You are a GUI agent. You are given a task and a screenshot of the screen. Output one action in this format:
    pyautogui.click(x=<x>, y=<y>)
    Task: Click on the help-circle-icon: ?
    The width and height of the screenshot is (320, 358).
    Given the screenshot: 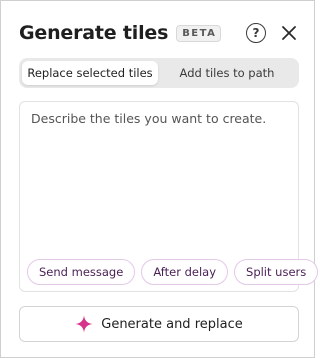 What is the action you would take?
    pyautogui.click(x=256, y=33)
    